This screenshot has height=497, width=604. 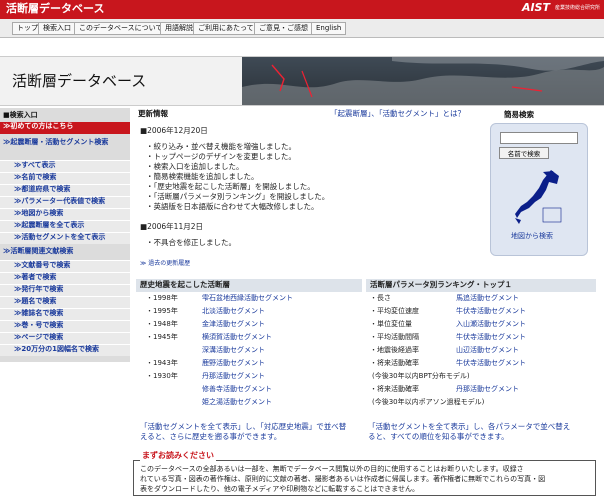 I want to click on historic-section-header: 歴史地震を起こした活断層, so click(x=249, y=285).